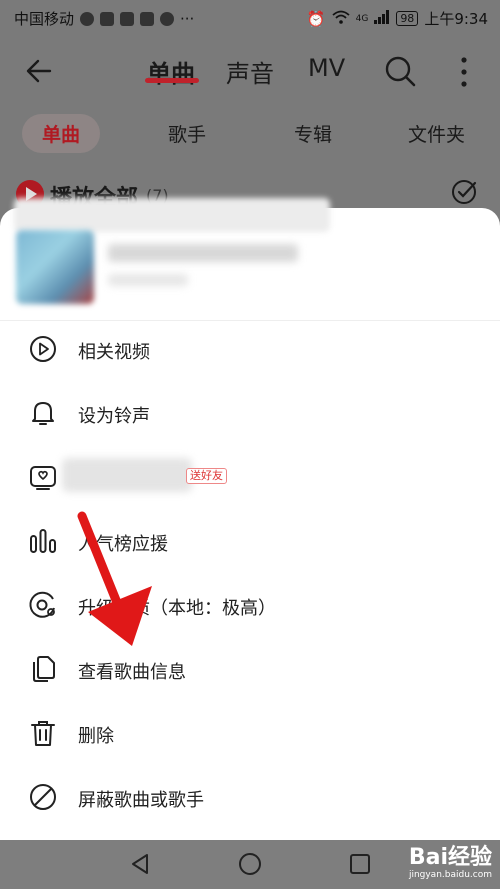 The image size is (500, 889). Describe the element at coordinates (44, 669) in the screenshot. I see `document-copy-icon` at that location.